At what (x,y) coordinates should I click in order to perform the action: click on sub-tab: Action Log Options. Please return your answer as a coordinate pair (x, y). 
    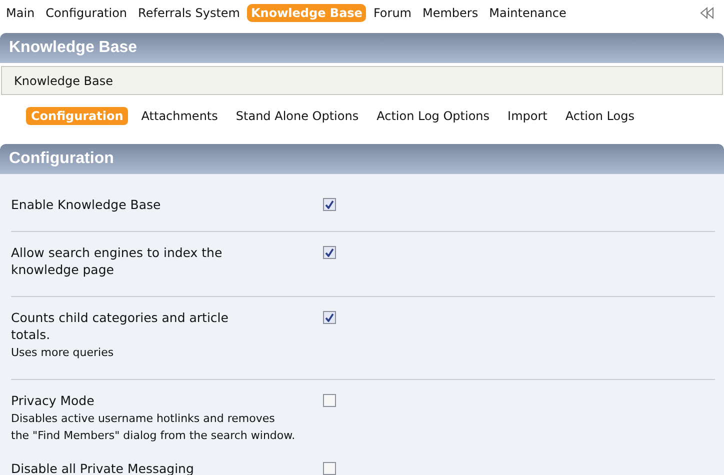
    Looking at the image, I should click on (433, 116).